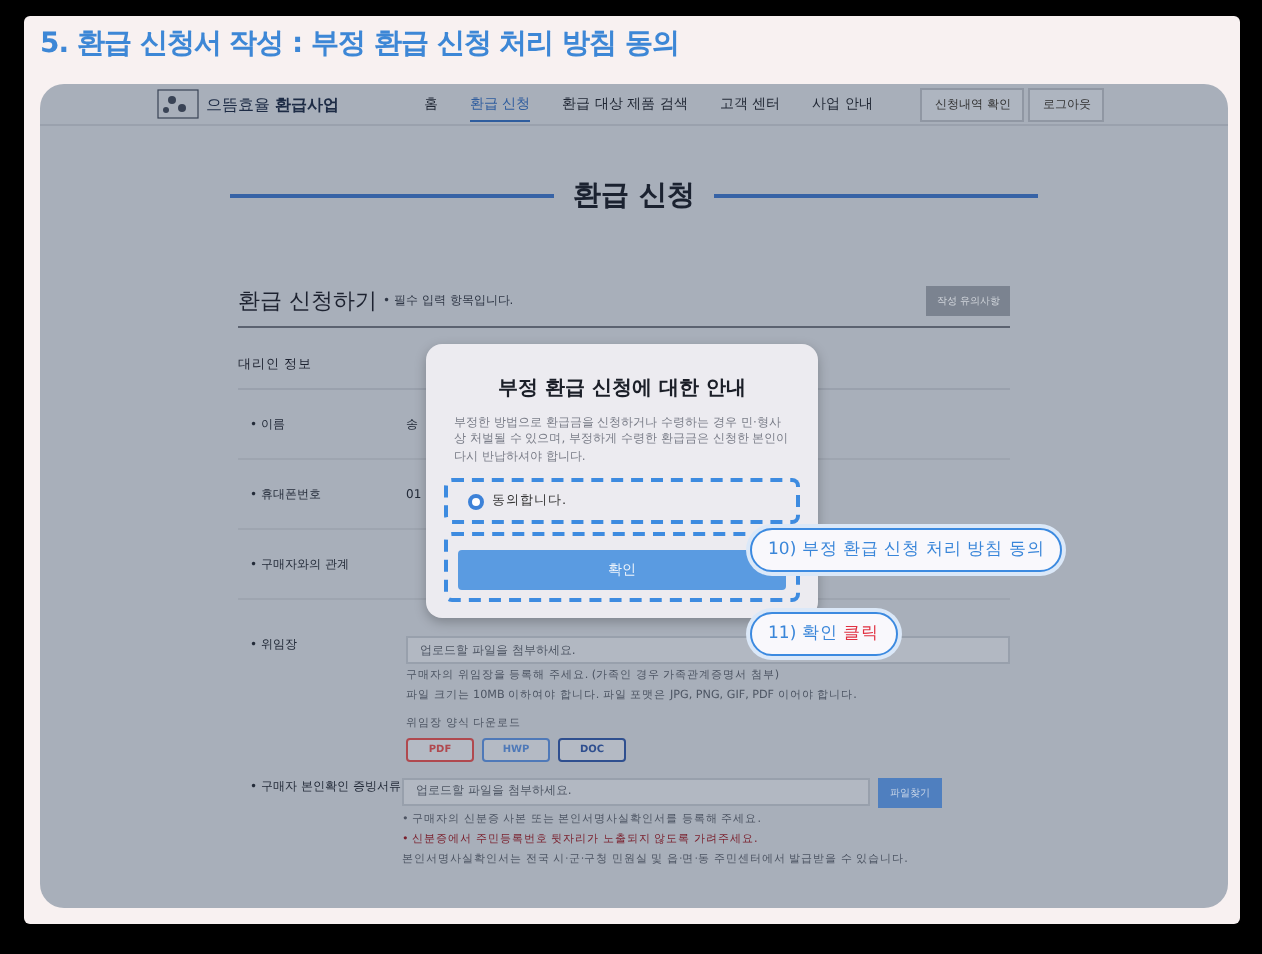  I want to click on page-heading: 5. 환급 신청서 작성 : 부정 환급 신청 처리 방침 동의, so click(359, 44).